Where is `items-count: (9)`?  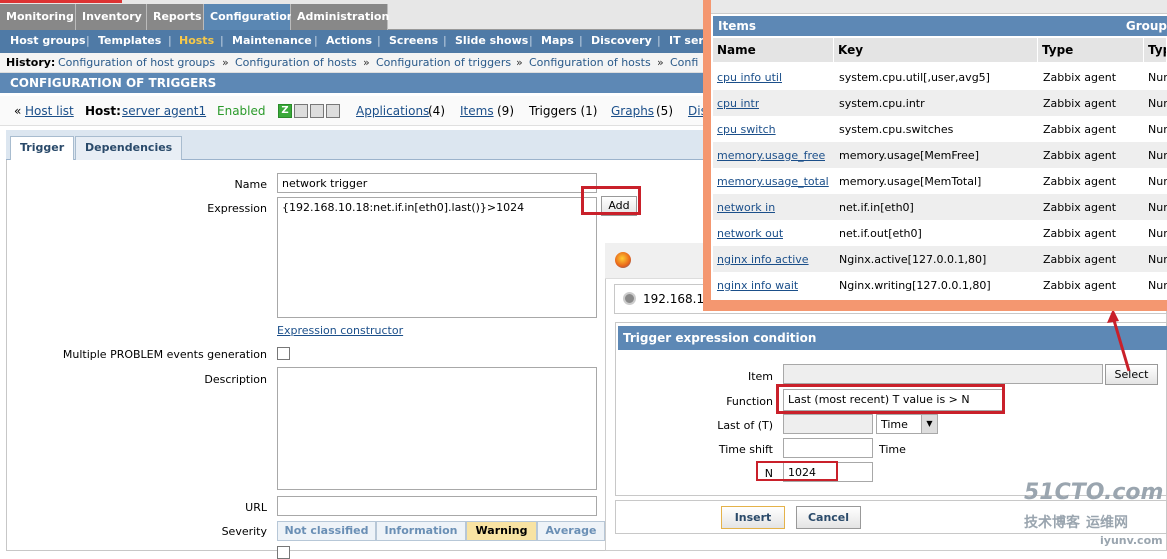
items-count: (9) is located at coordinates (505, 111).